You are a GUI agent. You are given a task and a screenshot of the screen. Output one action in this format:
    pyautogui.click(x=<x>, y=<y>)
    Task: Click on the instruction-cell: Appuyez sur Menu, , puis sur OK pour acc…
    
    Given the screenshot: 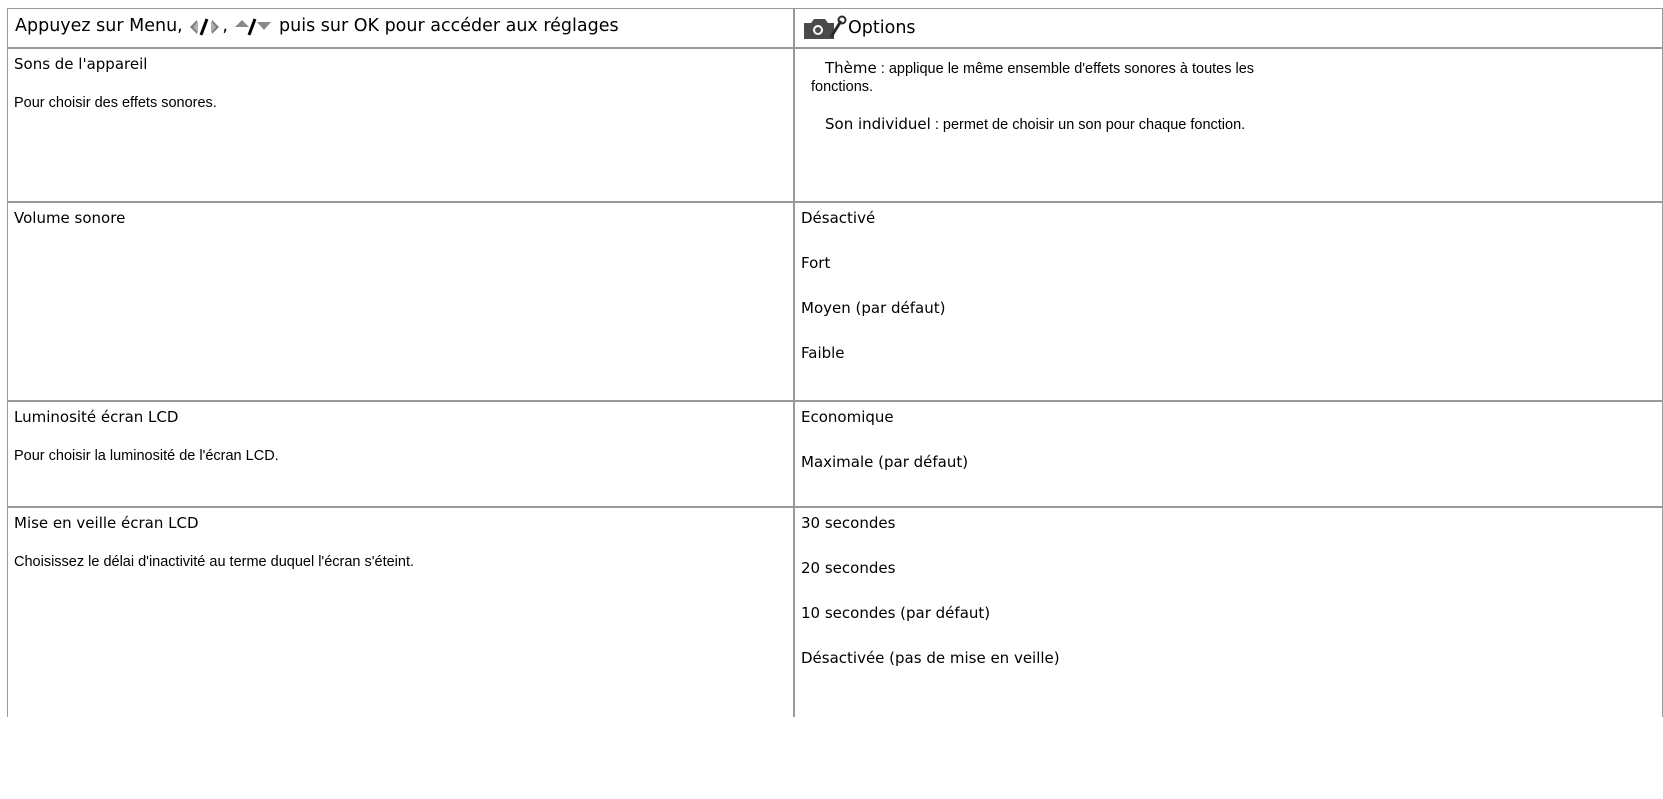 What is the action you would take?
    pyautogui.click(x=400, y=28)
    